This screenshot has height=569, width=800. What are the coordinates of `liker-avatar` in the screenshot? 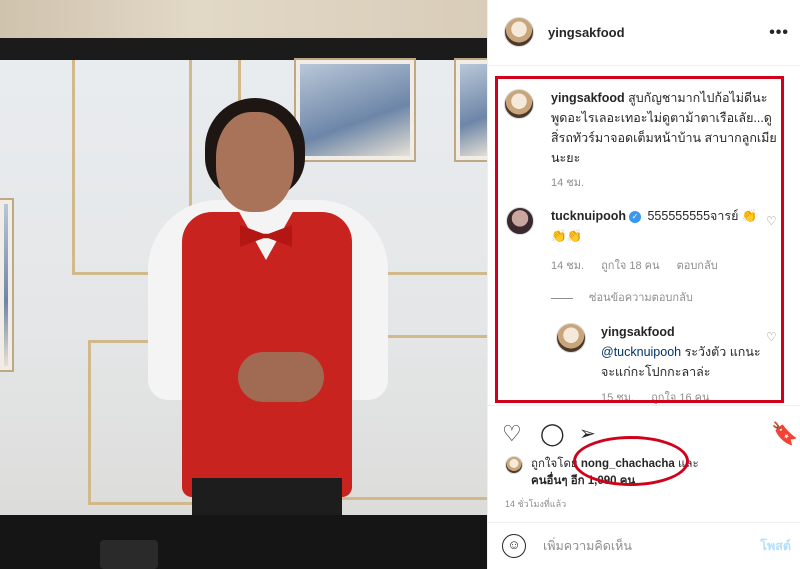 It's located at (514, 465).